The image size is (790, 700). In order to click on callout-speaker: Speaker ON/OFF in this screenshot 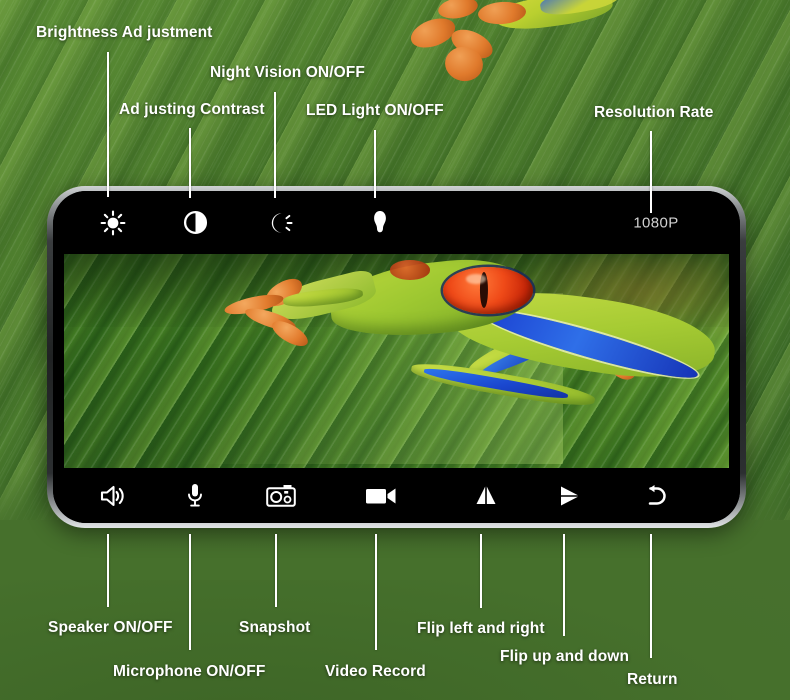, I will do `click(110, 627)`.